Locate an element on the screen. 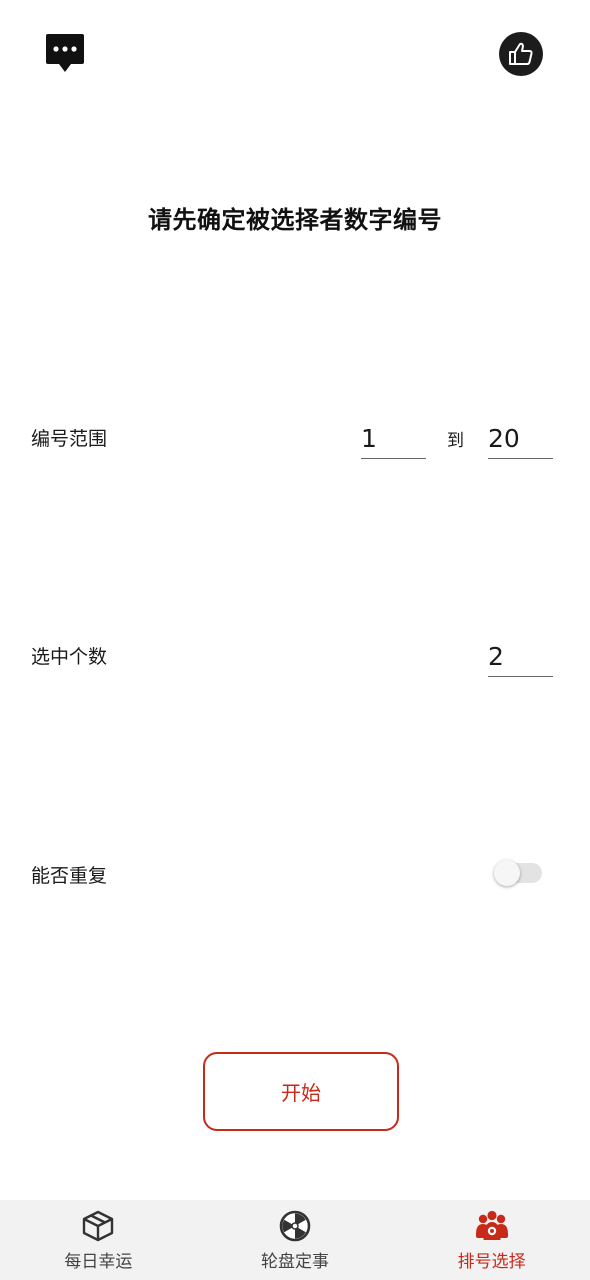  chat-bubble-icon is located at coordinates (65, 53).